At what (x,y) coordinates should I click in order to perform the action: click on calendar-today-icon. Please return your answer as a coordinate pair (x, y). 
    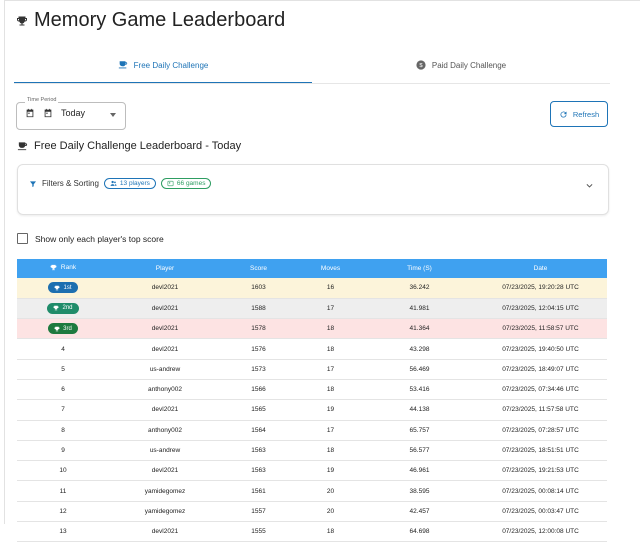
    Looking at the image, I should click on (48, 113).